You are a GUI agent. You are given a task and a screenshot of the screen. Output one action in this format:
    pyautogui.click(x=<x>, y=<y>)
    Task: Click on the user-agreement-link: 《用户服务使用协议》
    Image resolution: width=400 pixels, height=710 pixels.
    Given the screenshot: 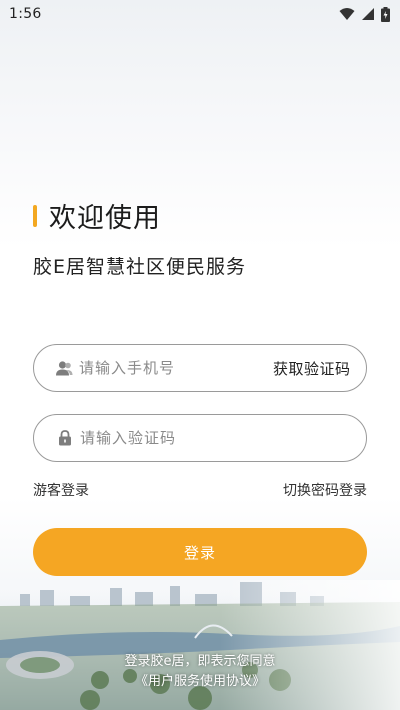 What is the action you would take?
    pyautogui.click(x=200, y=682)
    